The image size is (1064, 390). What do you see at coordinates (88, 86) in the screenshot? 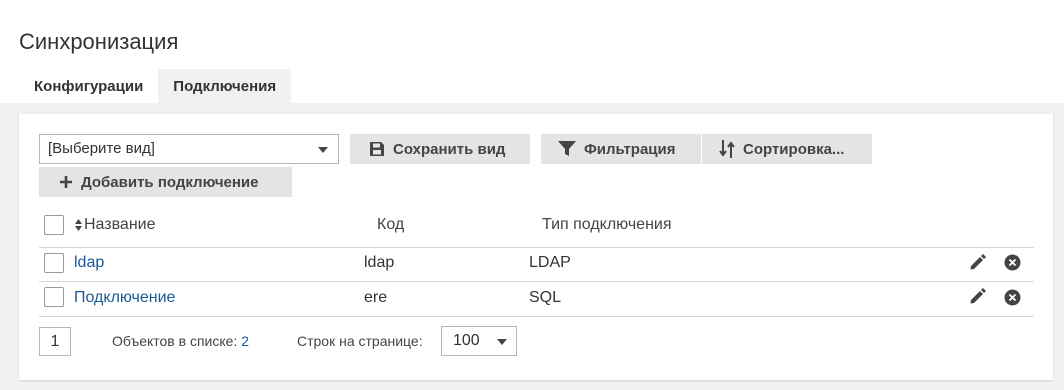
I see `tab-configurations: Конфигурации` at bounding box center [88, 86].